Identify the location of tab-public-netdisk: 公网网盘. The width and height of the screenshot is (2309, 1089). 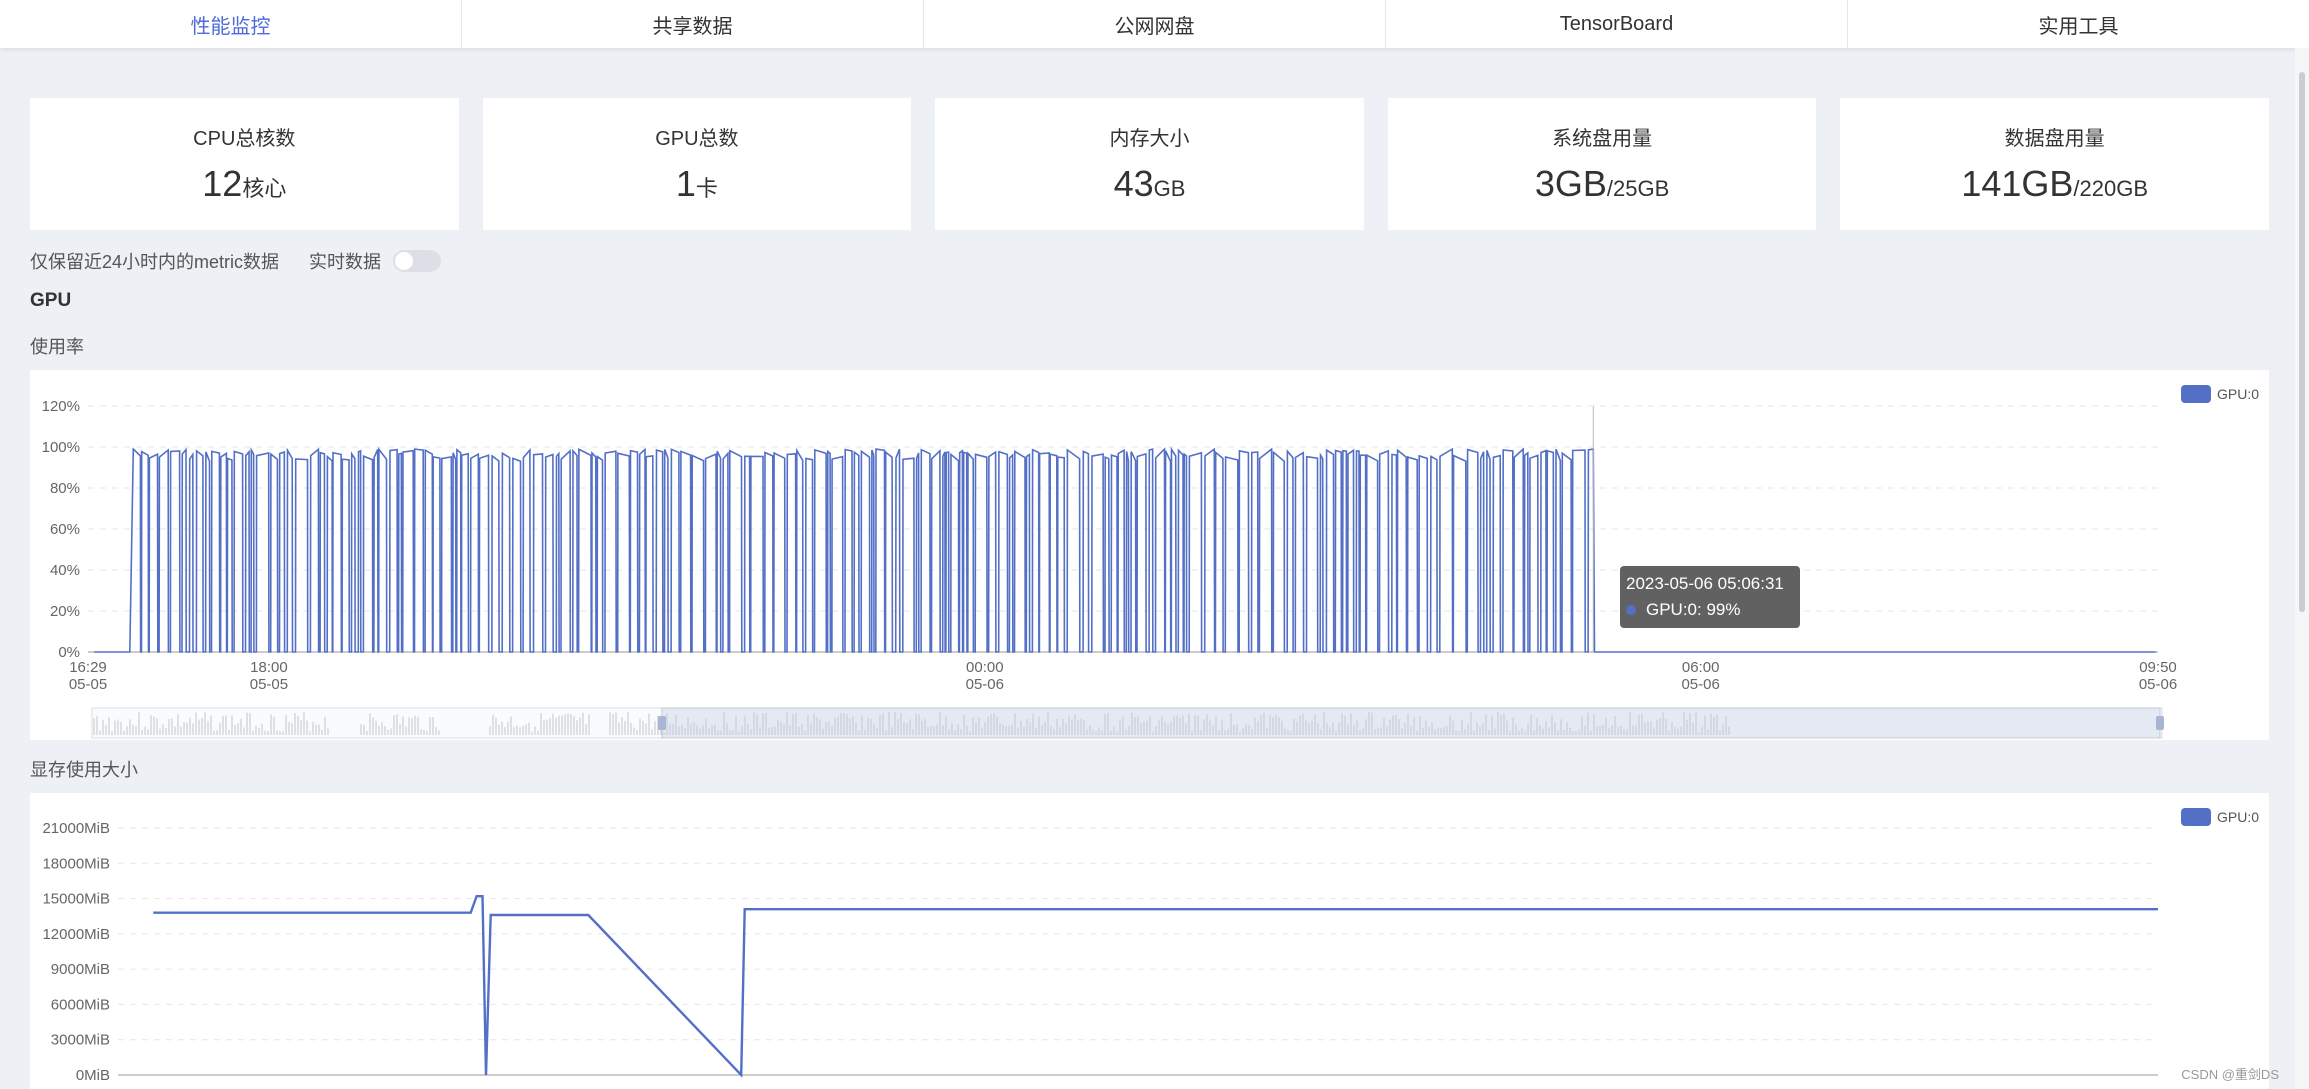
(1155, 24).